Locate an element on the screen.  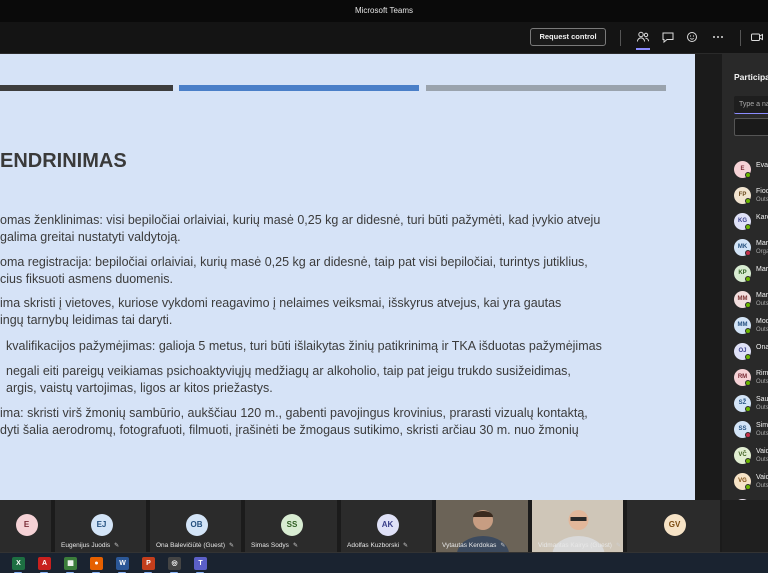
avatar: OB is located at coordinates (196, 525).